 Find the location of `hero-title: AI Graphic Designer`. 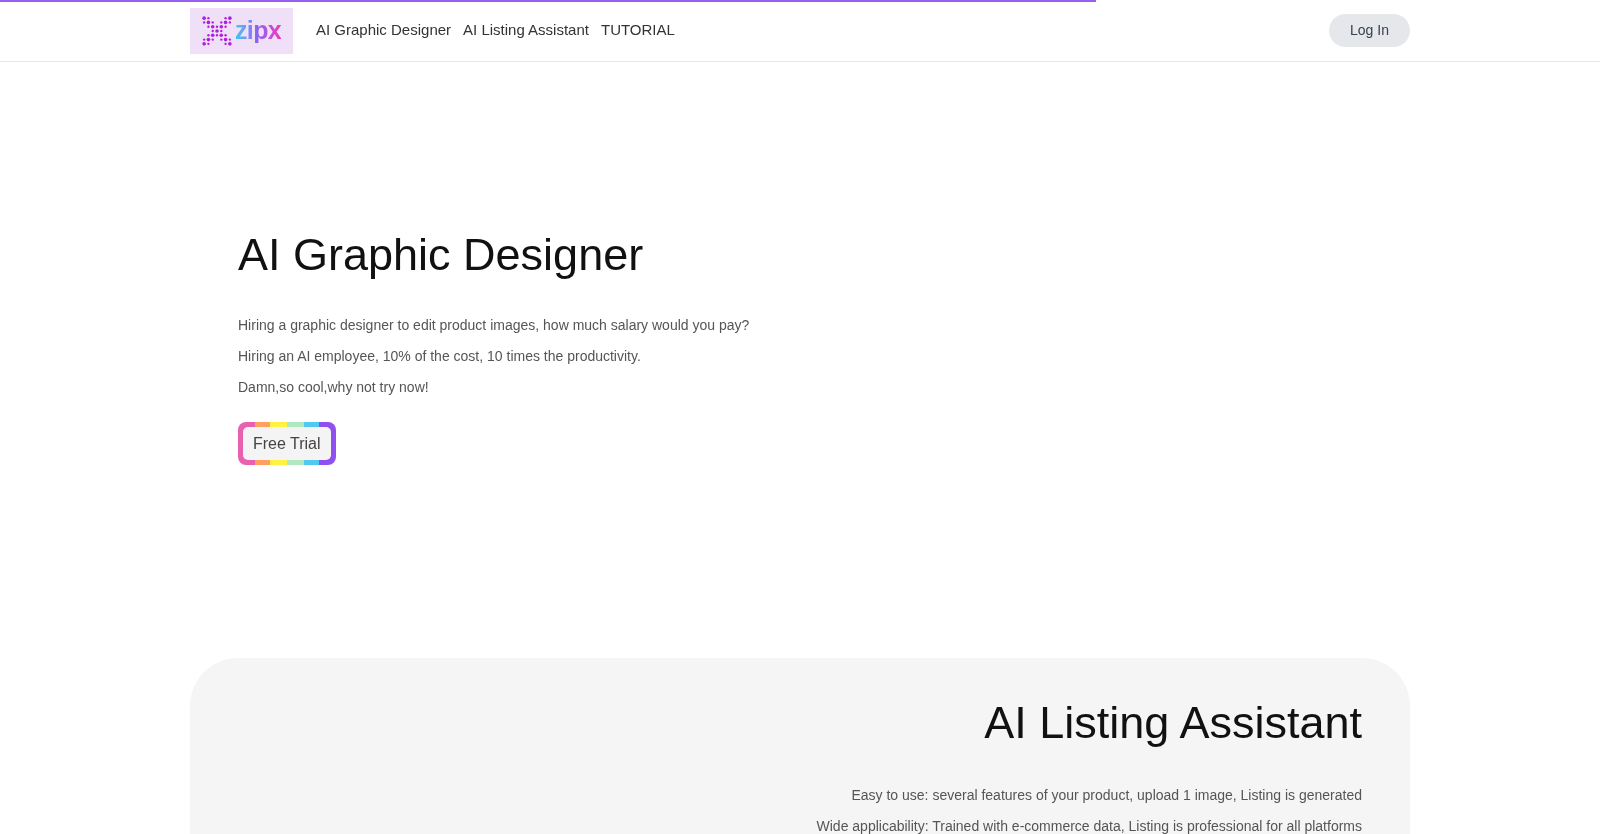

hero-title: AI Graphic Designer is located at coordinates (441, 255).